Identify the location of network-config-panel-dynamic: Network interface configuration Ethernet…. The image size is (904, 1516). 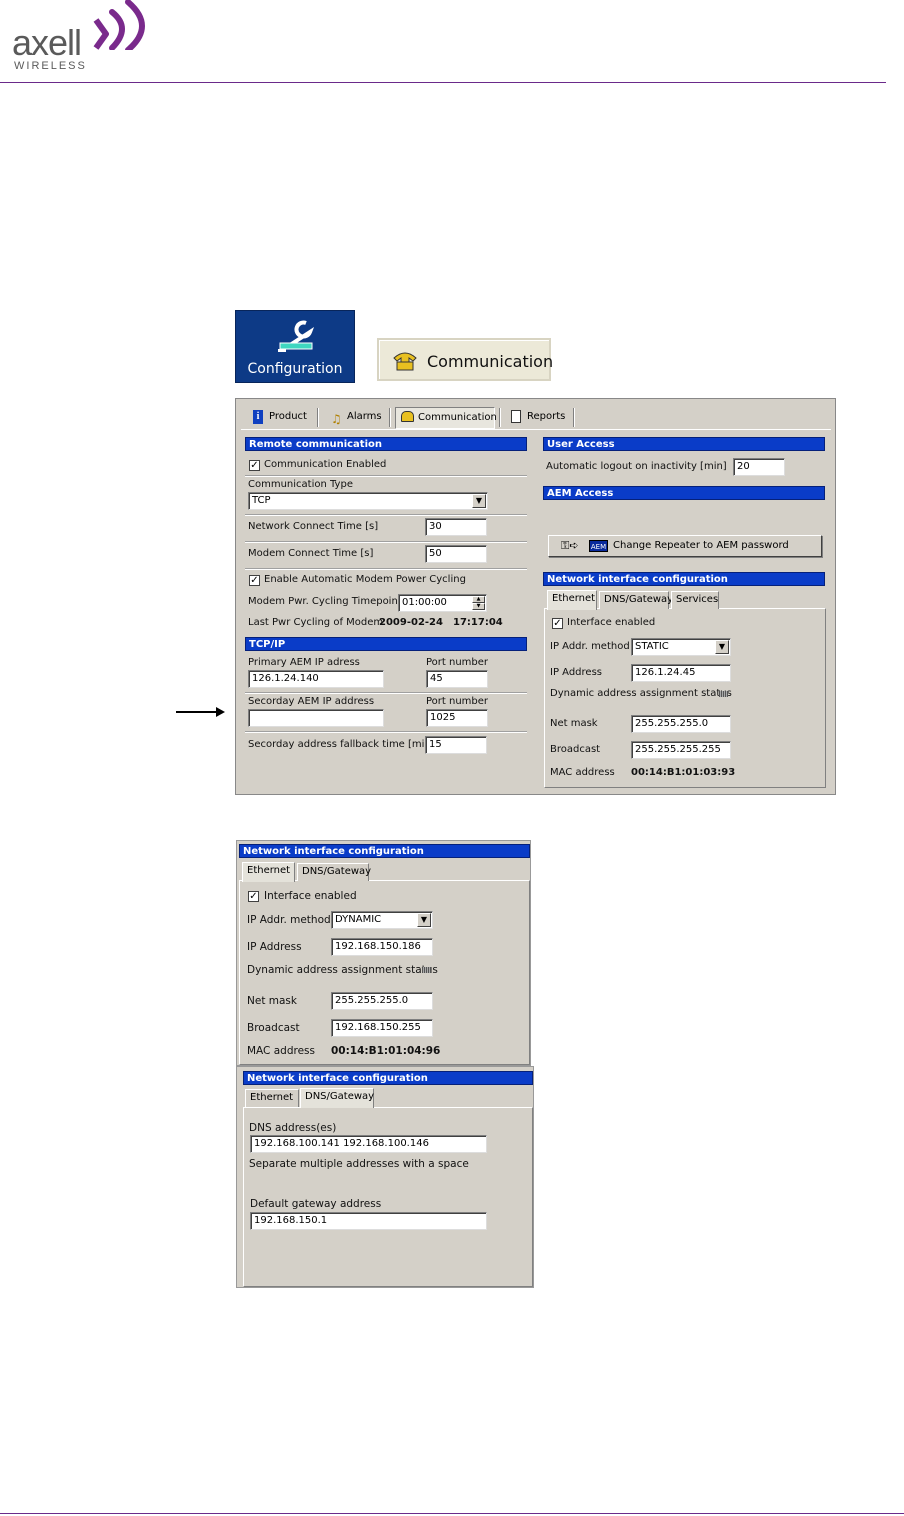
(383, 953).